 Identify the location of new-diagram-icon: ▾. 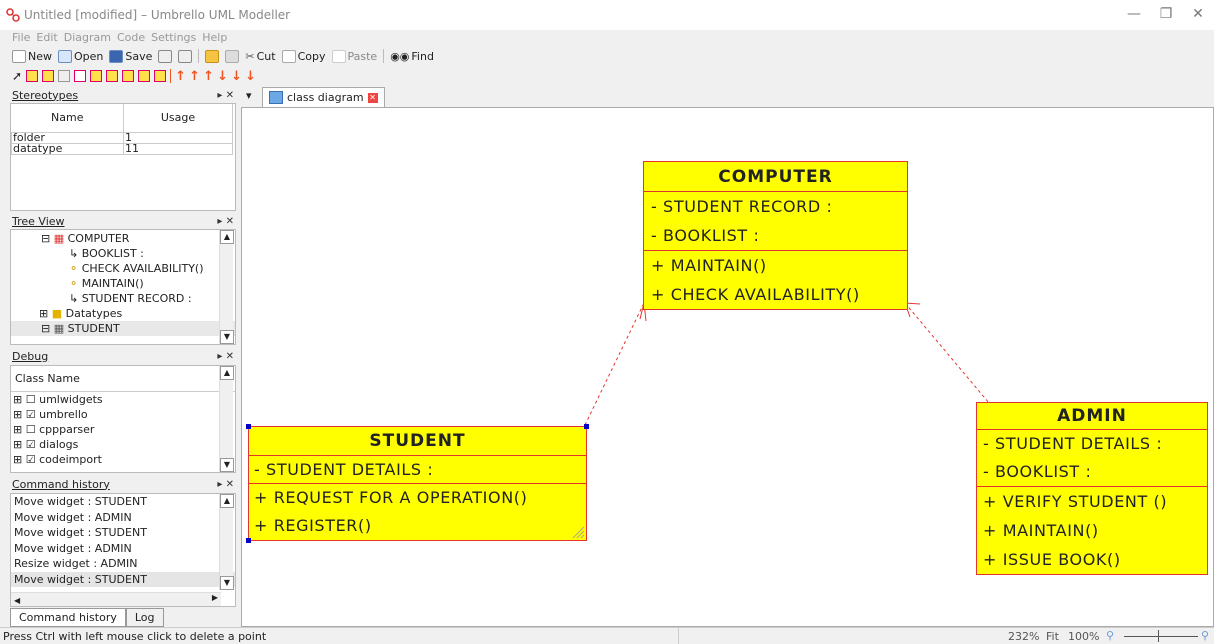
(253, 97).